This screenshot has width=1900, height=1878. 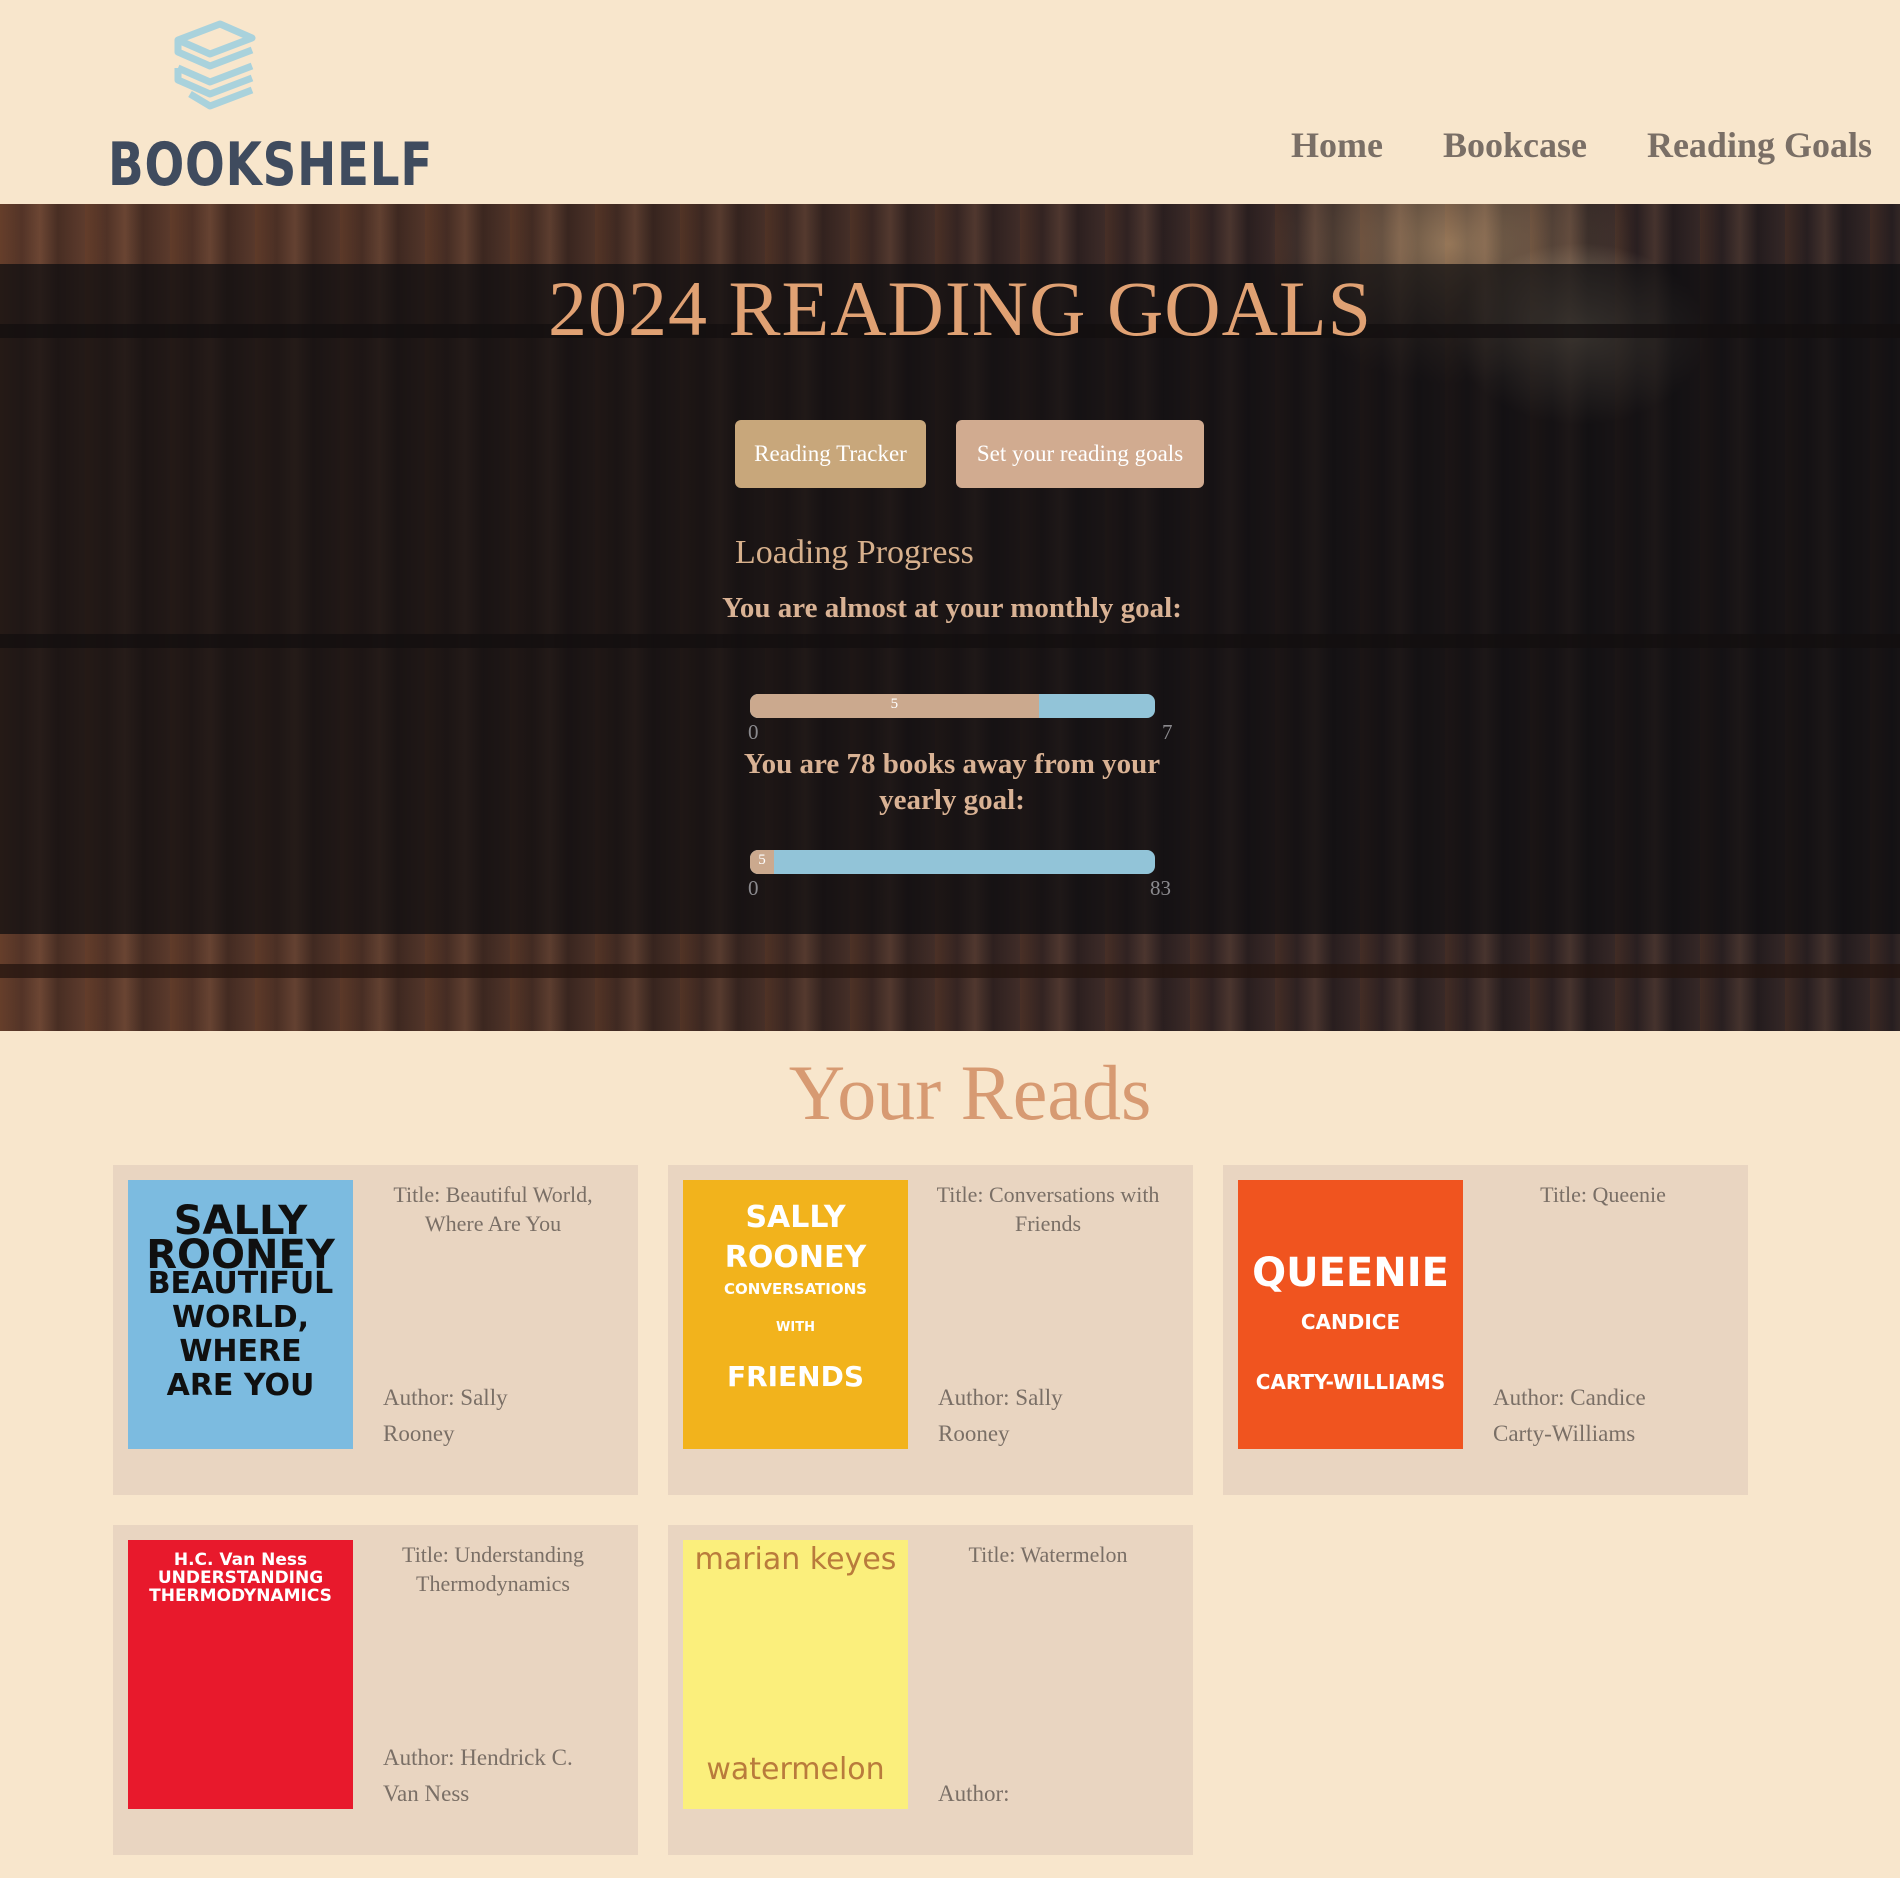 I want to click on book-cover: marian keyes watermelon, so click(x=795, y=1674).